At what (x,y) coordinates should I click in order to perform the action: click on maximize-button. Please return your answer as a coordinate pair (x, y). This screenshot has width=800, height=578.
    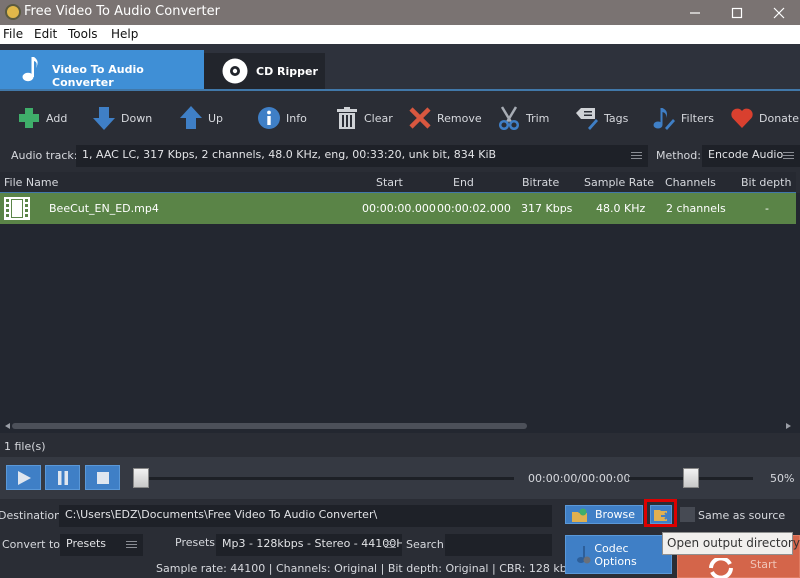
    Looking at the image, I should click on (737, 12).